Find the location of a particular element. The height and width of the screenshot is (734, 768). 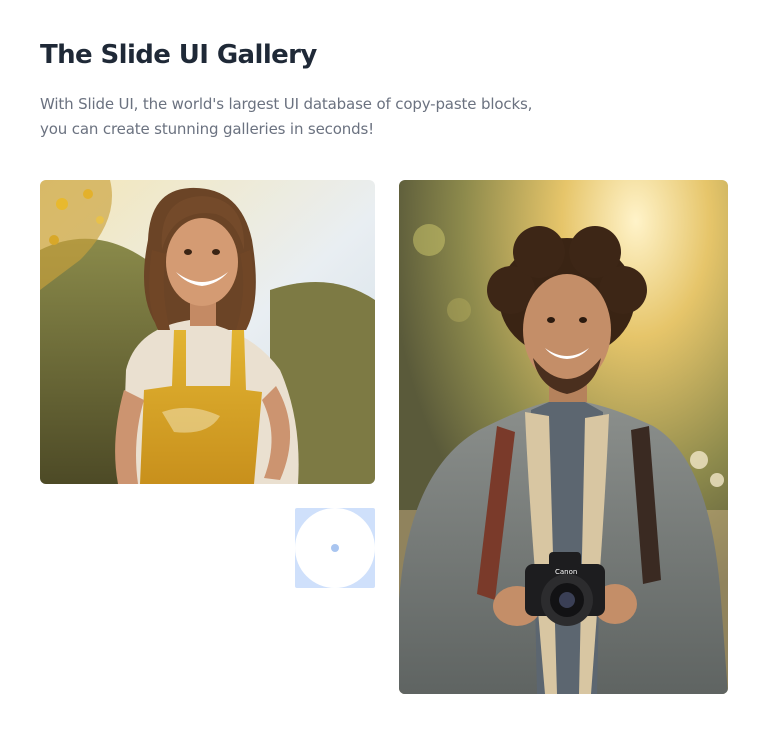

placeholder-dot is located at coordinates (335, 548).